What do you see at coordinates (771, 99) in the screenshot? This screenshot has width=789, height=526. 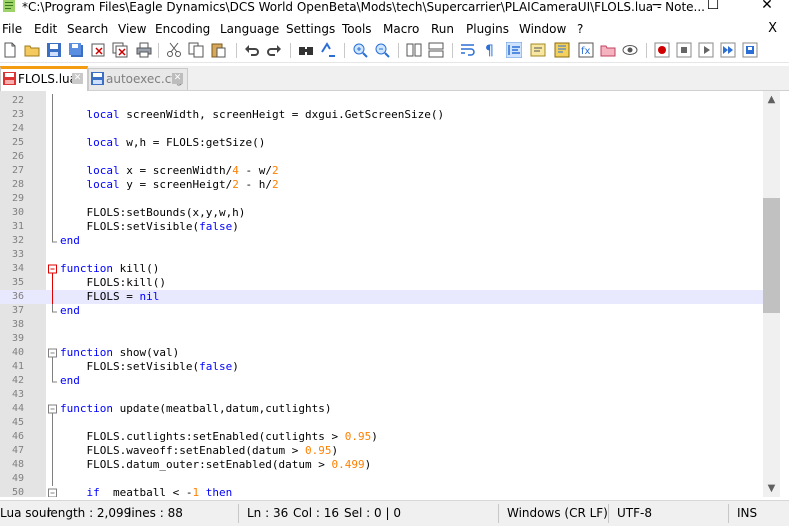 I see `scroll-up-arrow-icon: ▲` at bounding box center [771, 99].